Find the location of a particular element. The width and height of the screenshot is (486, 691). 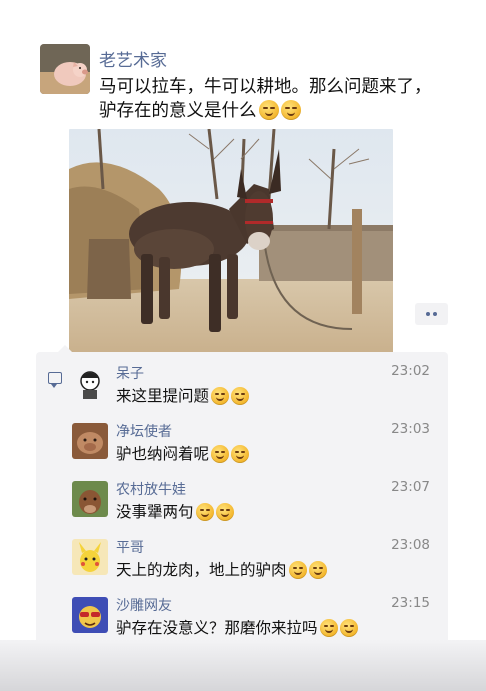

comment-icon is located at coordinates (55, 380).